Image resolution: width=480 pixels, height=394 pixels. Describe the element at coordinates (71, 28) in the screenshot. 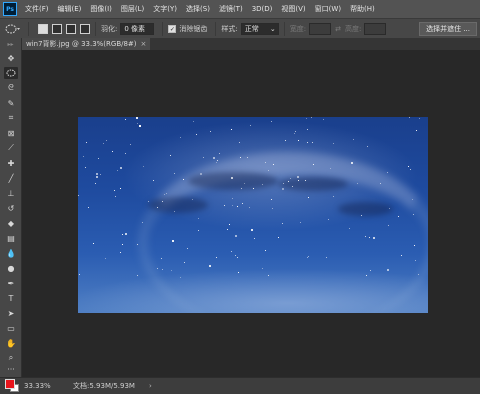

I see `subtract-selection-button` at that location.